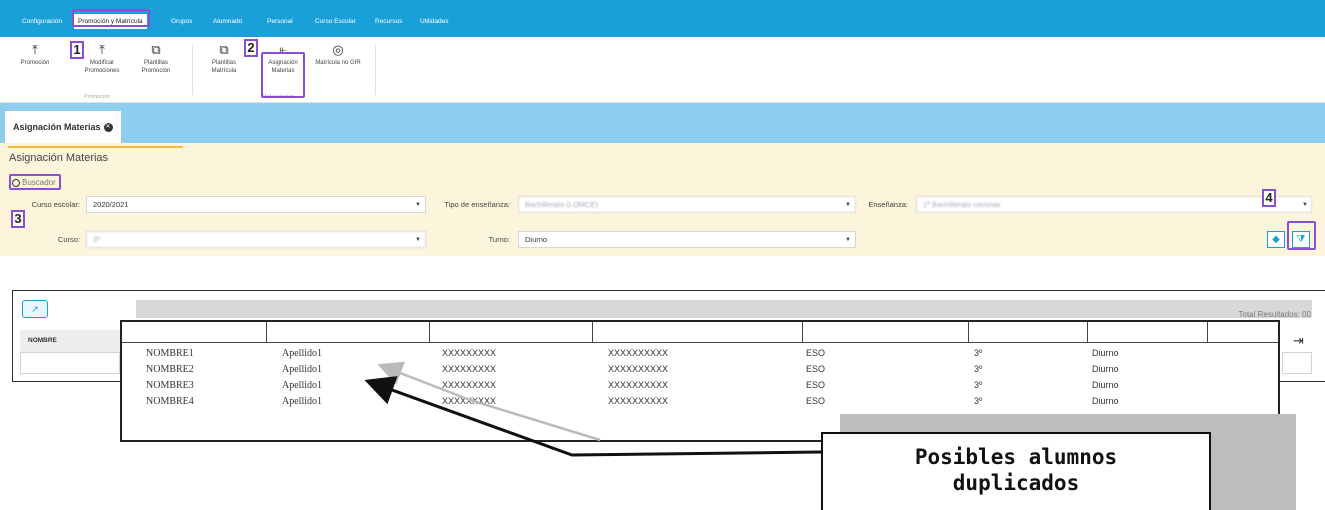 The height and width of the screenshot is (510, 1325). I want to click on title-underline, so click(95, 147).